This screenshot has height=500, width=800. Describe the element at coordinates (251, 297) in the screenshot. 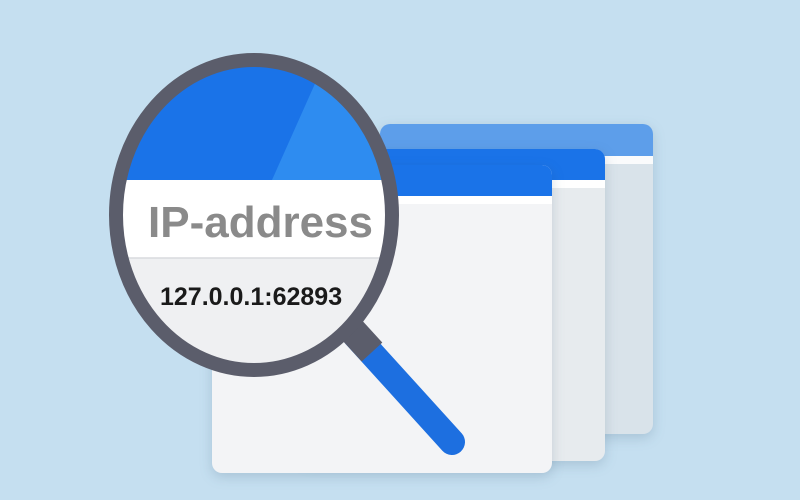

I see `ip-address-value: 127.0.0.1:62893` at that location.